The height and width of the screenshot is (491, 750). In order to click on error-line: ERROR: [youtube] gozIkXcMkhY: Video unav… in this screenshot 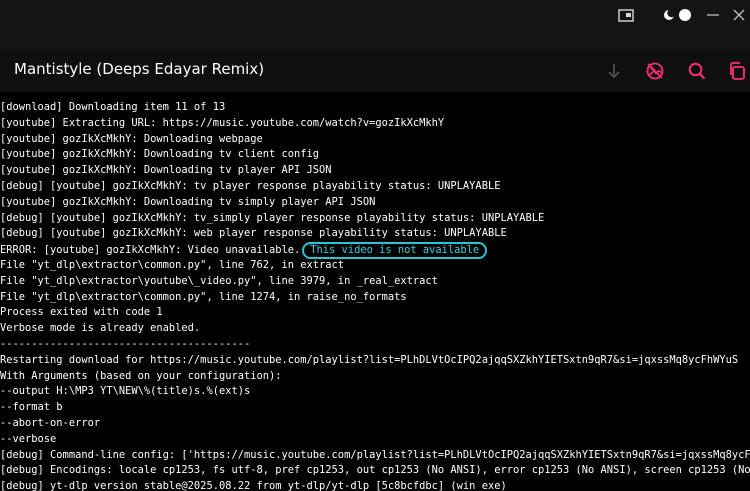, I will do `click(375, 251)`.